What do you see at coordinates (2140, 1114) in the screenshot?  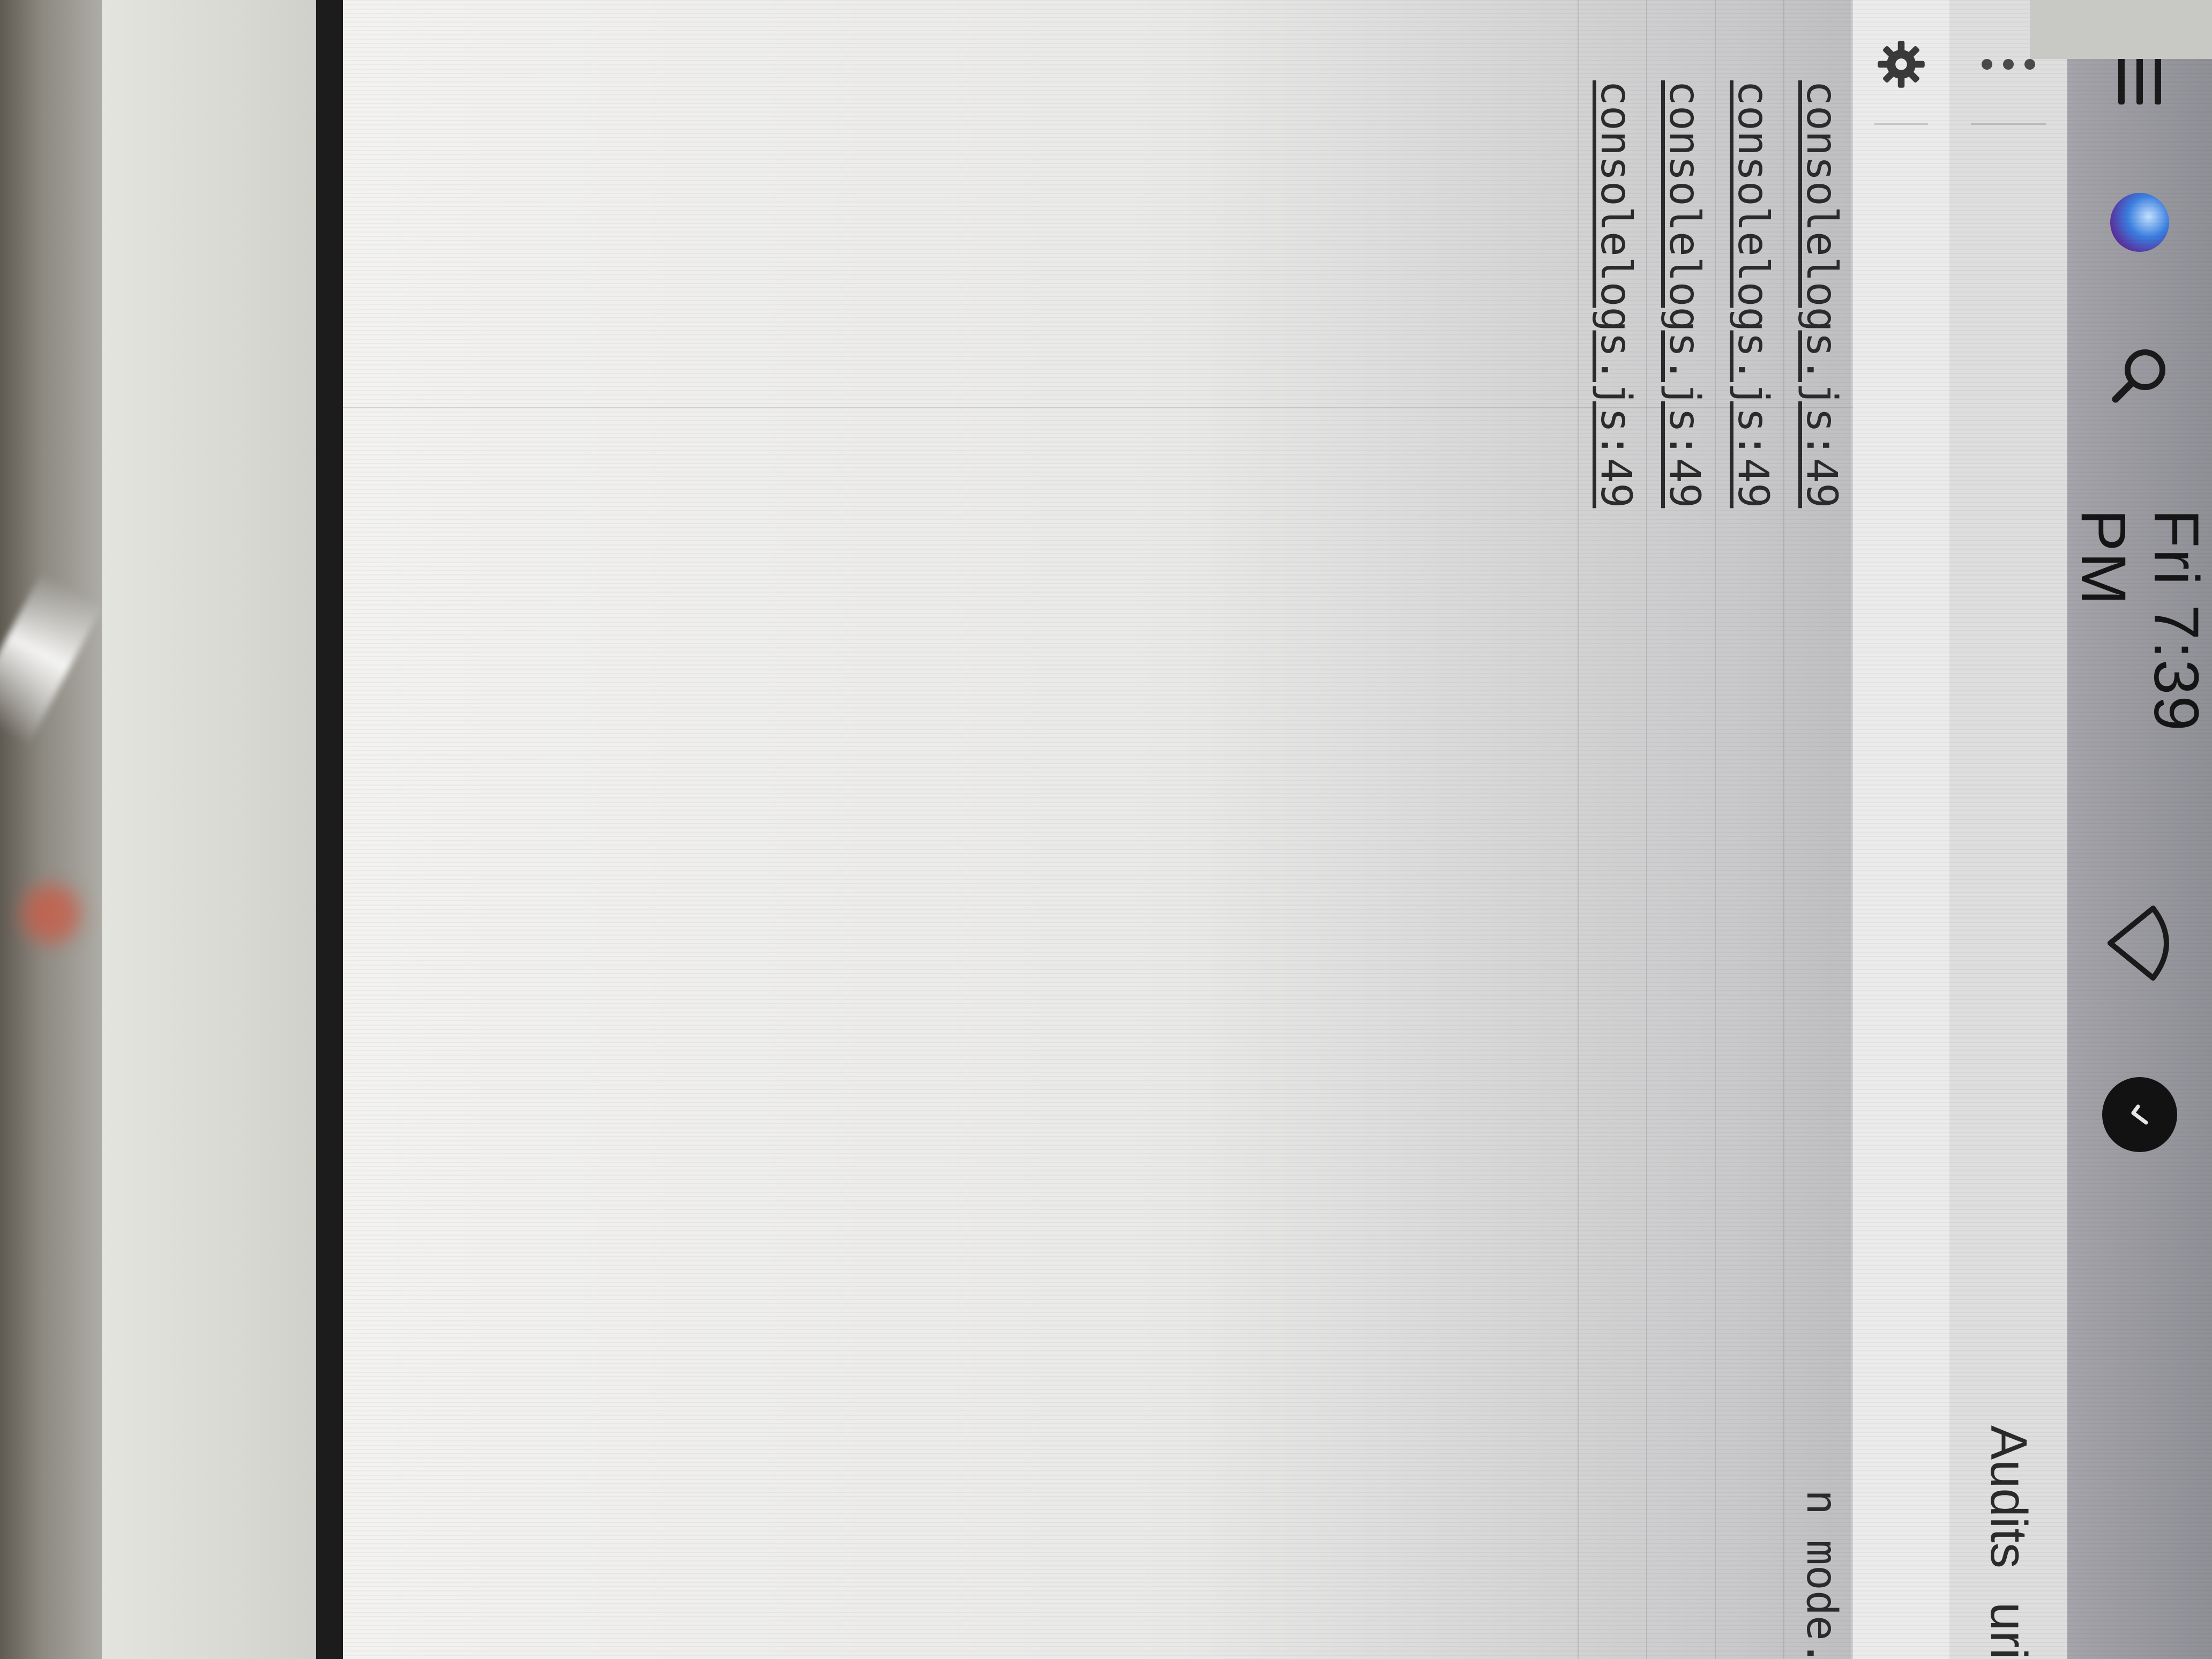 I see `app-status-icon` at bounding box center [2140, 1114].